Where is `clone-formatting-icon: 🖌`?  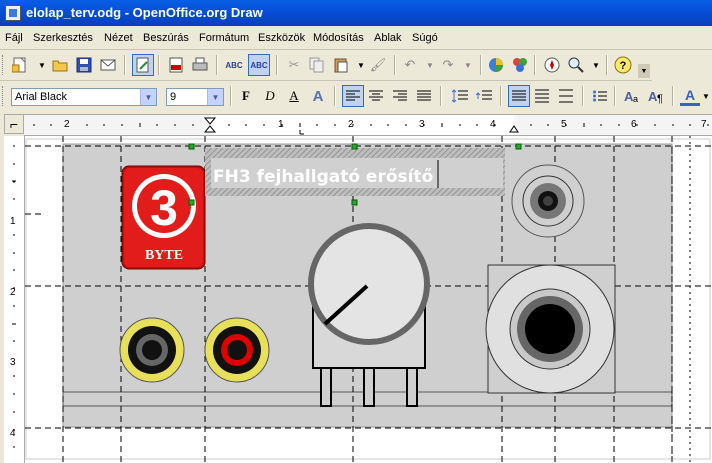
clone-formatting-icon: 🖌 is located at coordinates (378, 65).